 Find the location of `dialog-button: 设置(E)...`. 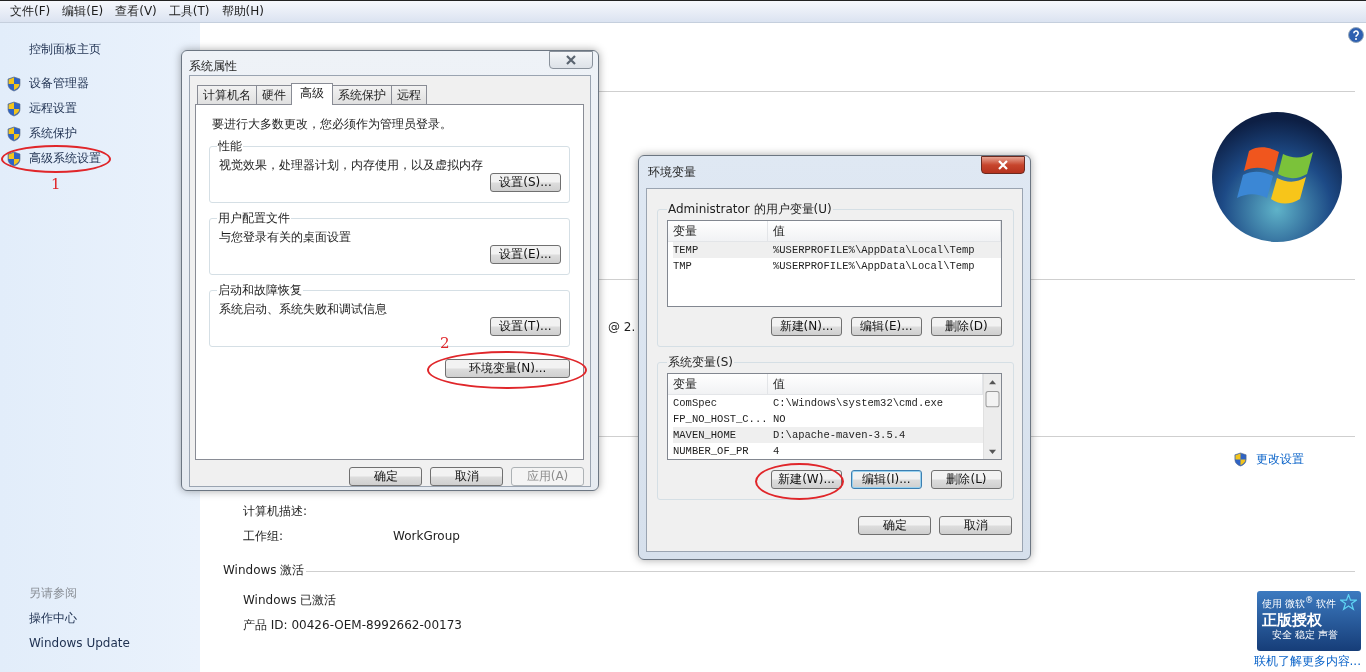

dialog-button: 设置(E)... is located at coordinates (525, 254).